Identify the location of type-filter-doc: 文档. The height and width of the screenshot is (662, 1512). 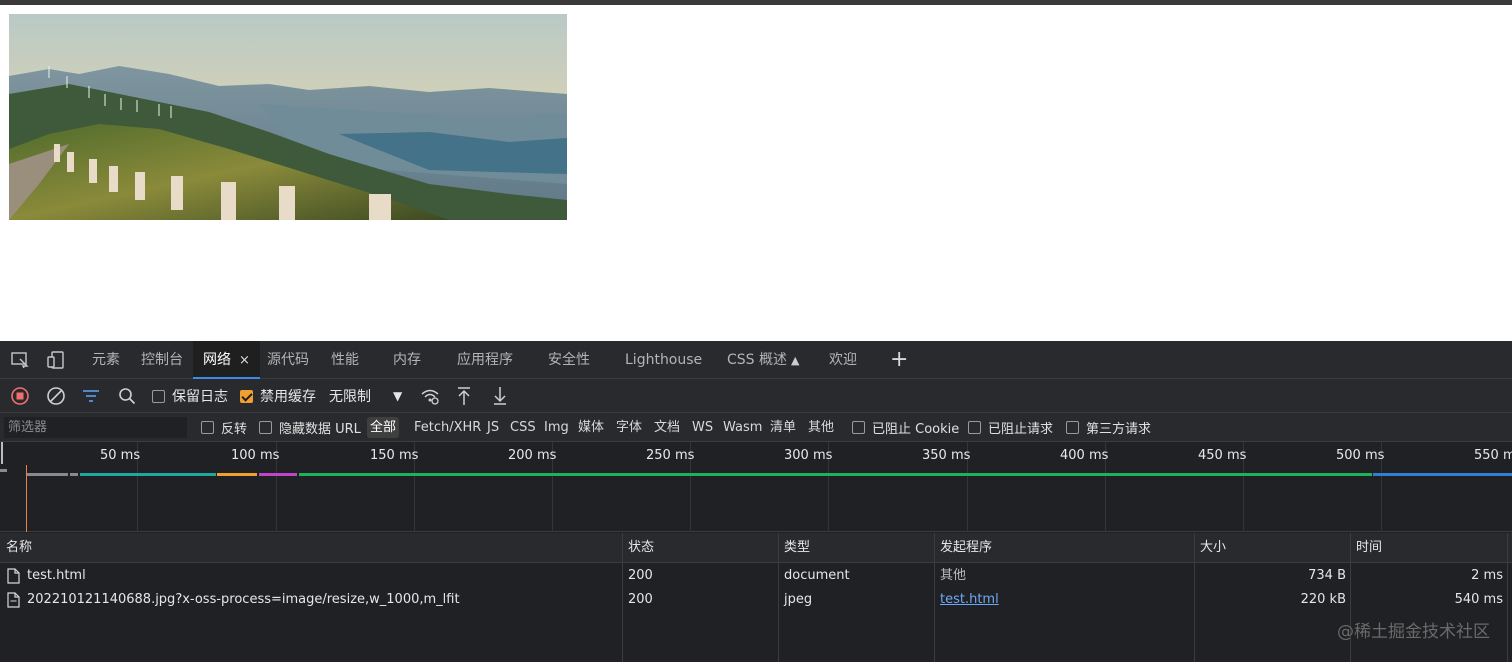
(667, 427).